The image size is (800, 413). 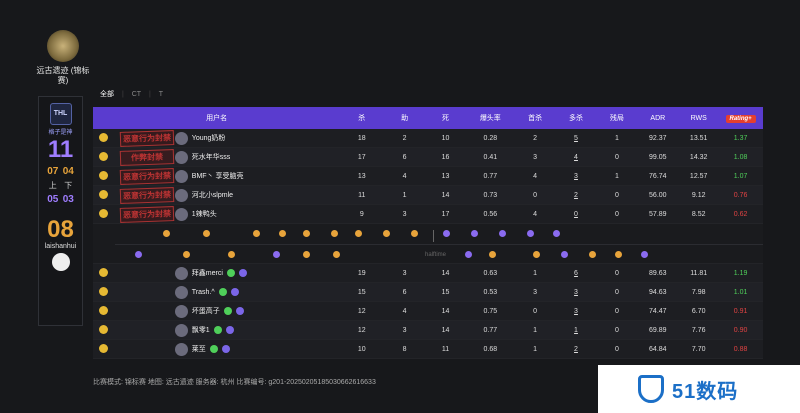 I want to click on table-row: 飘零1 12 3 14 0.77 1 1 0 69.89 7.76 0.90, so click(x=428, y=330).